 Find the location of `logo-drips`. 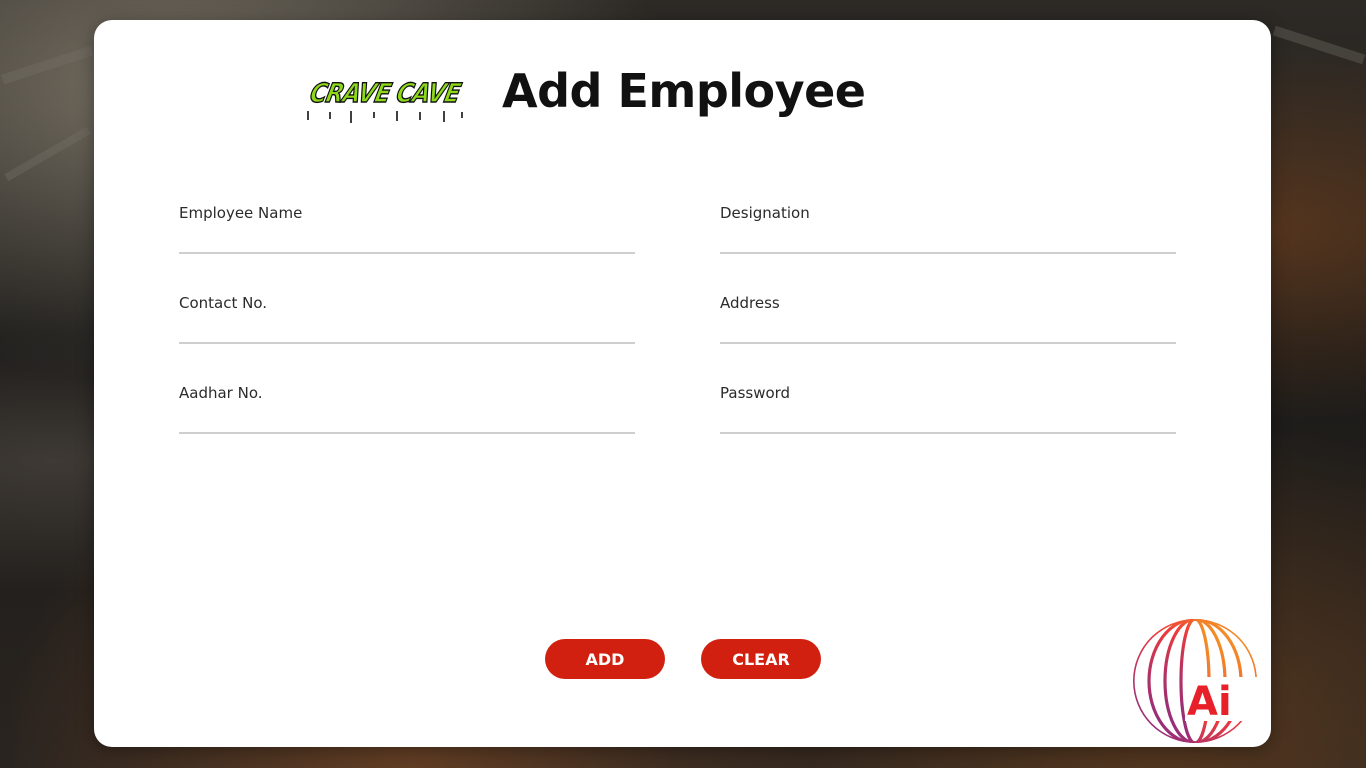

logo-drips is located at coordinates (385, 117).